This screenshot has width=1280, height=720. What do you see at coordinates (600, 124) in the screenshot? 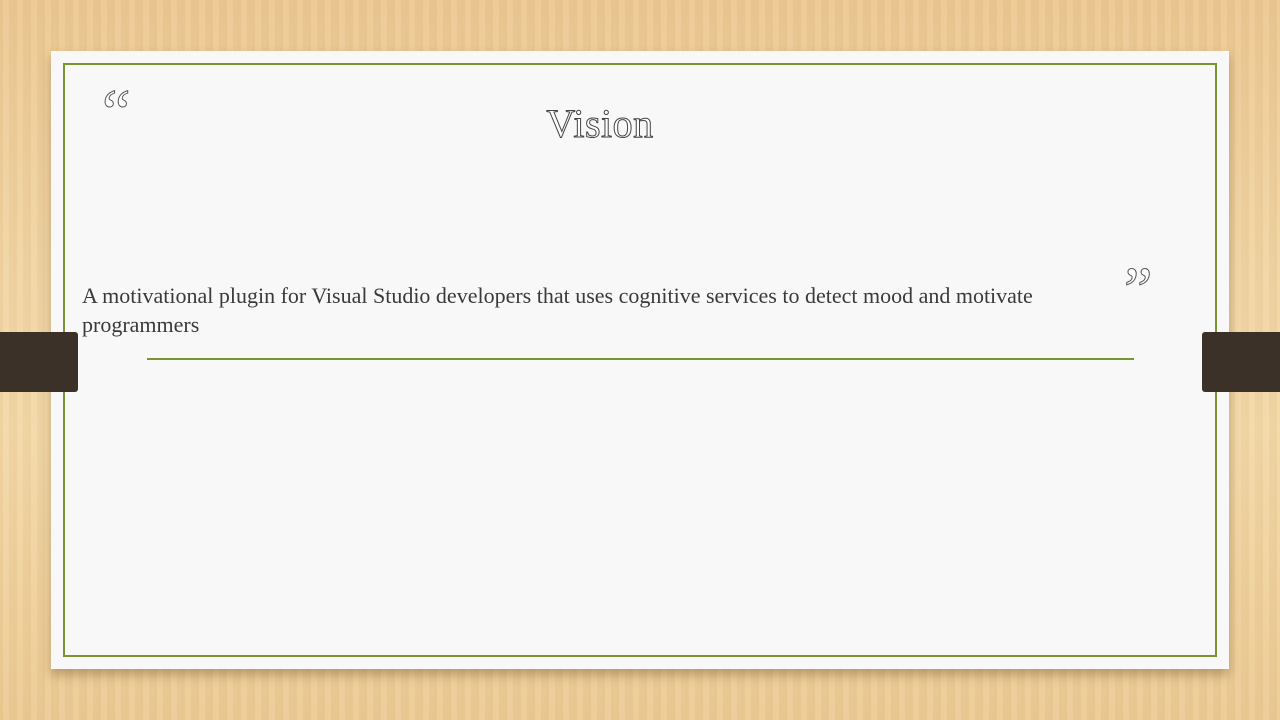
I see `slide-title: Vision` at bounding box center [600, 124].